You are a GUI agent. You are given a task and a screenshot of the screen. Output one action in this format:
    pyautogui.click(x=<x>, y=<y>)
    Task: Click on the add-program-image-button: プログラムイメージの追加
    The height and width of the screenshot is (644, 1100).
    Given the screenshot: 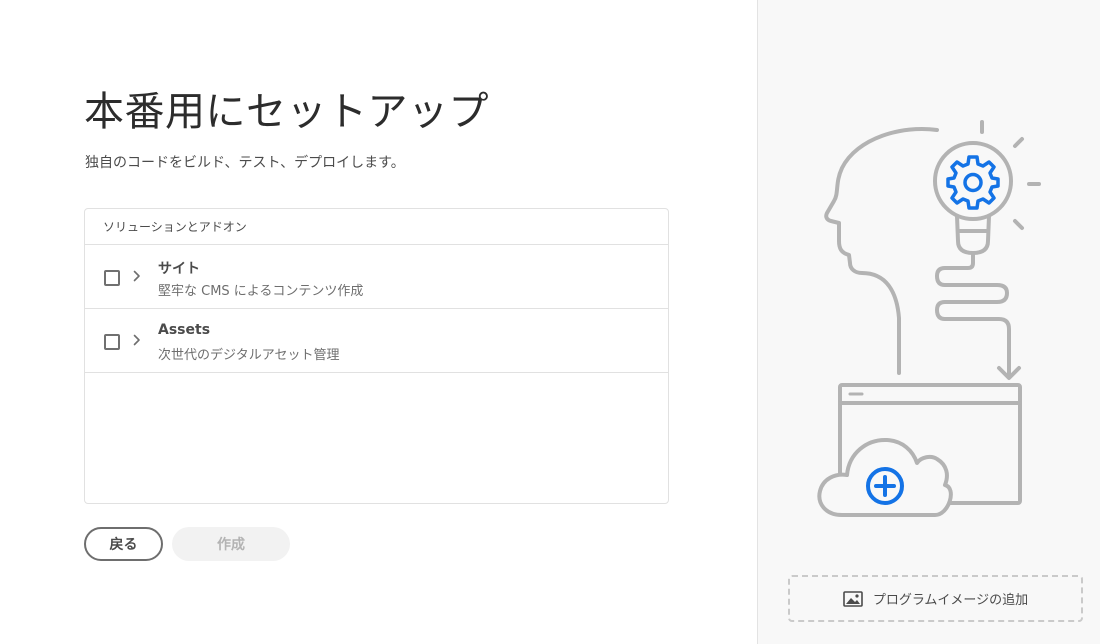 What is the action you would take?
    pyautogui.click(x=935, y=598)
    